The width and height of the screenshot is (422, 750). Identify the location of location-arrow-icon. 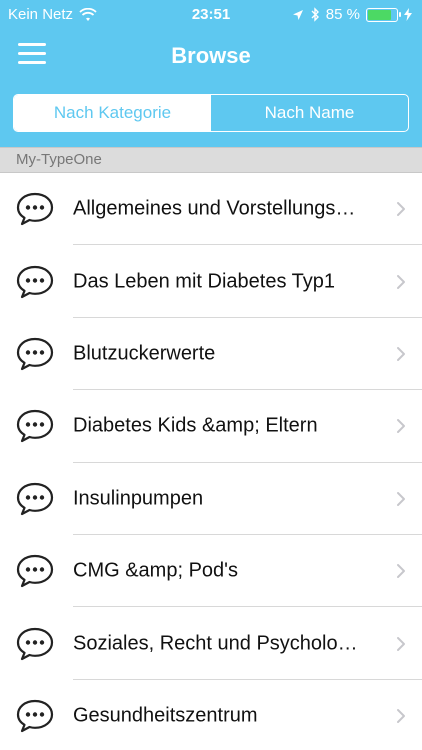
(297, 14).